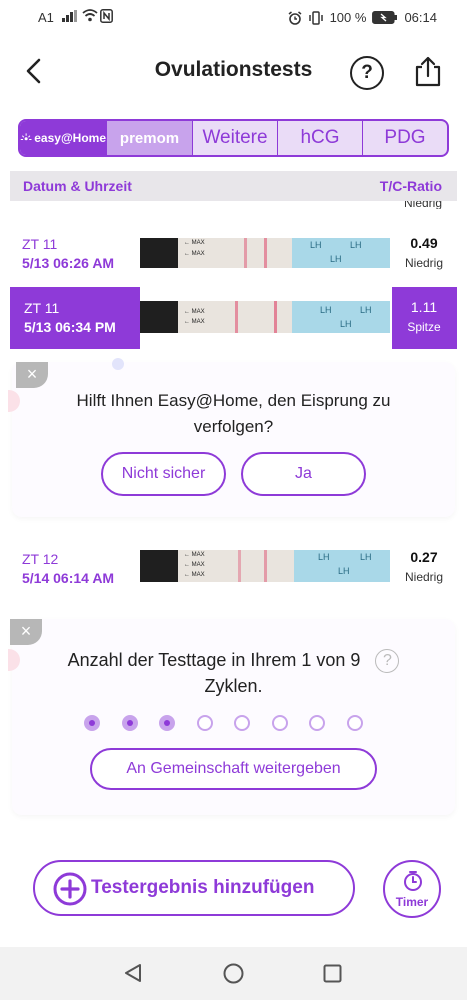 The height and width of the screenshot is (1000, 467). Describe the element at coordinates (106, 16) in the screenshot. I see `nfc-icon` at that location.